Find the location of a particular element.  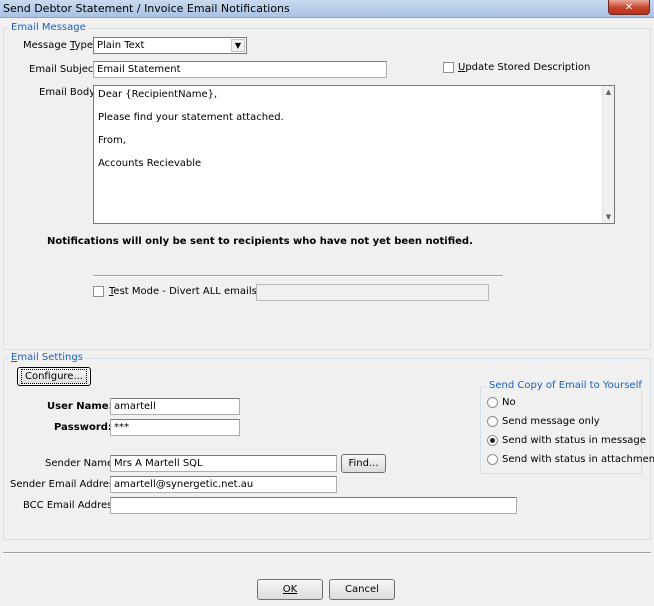

footer-separator is located at coordinates (327, 553).